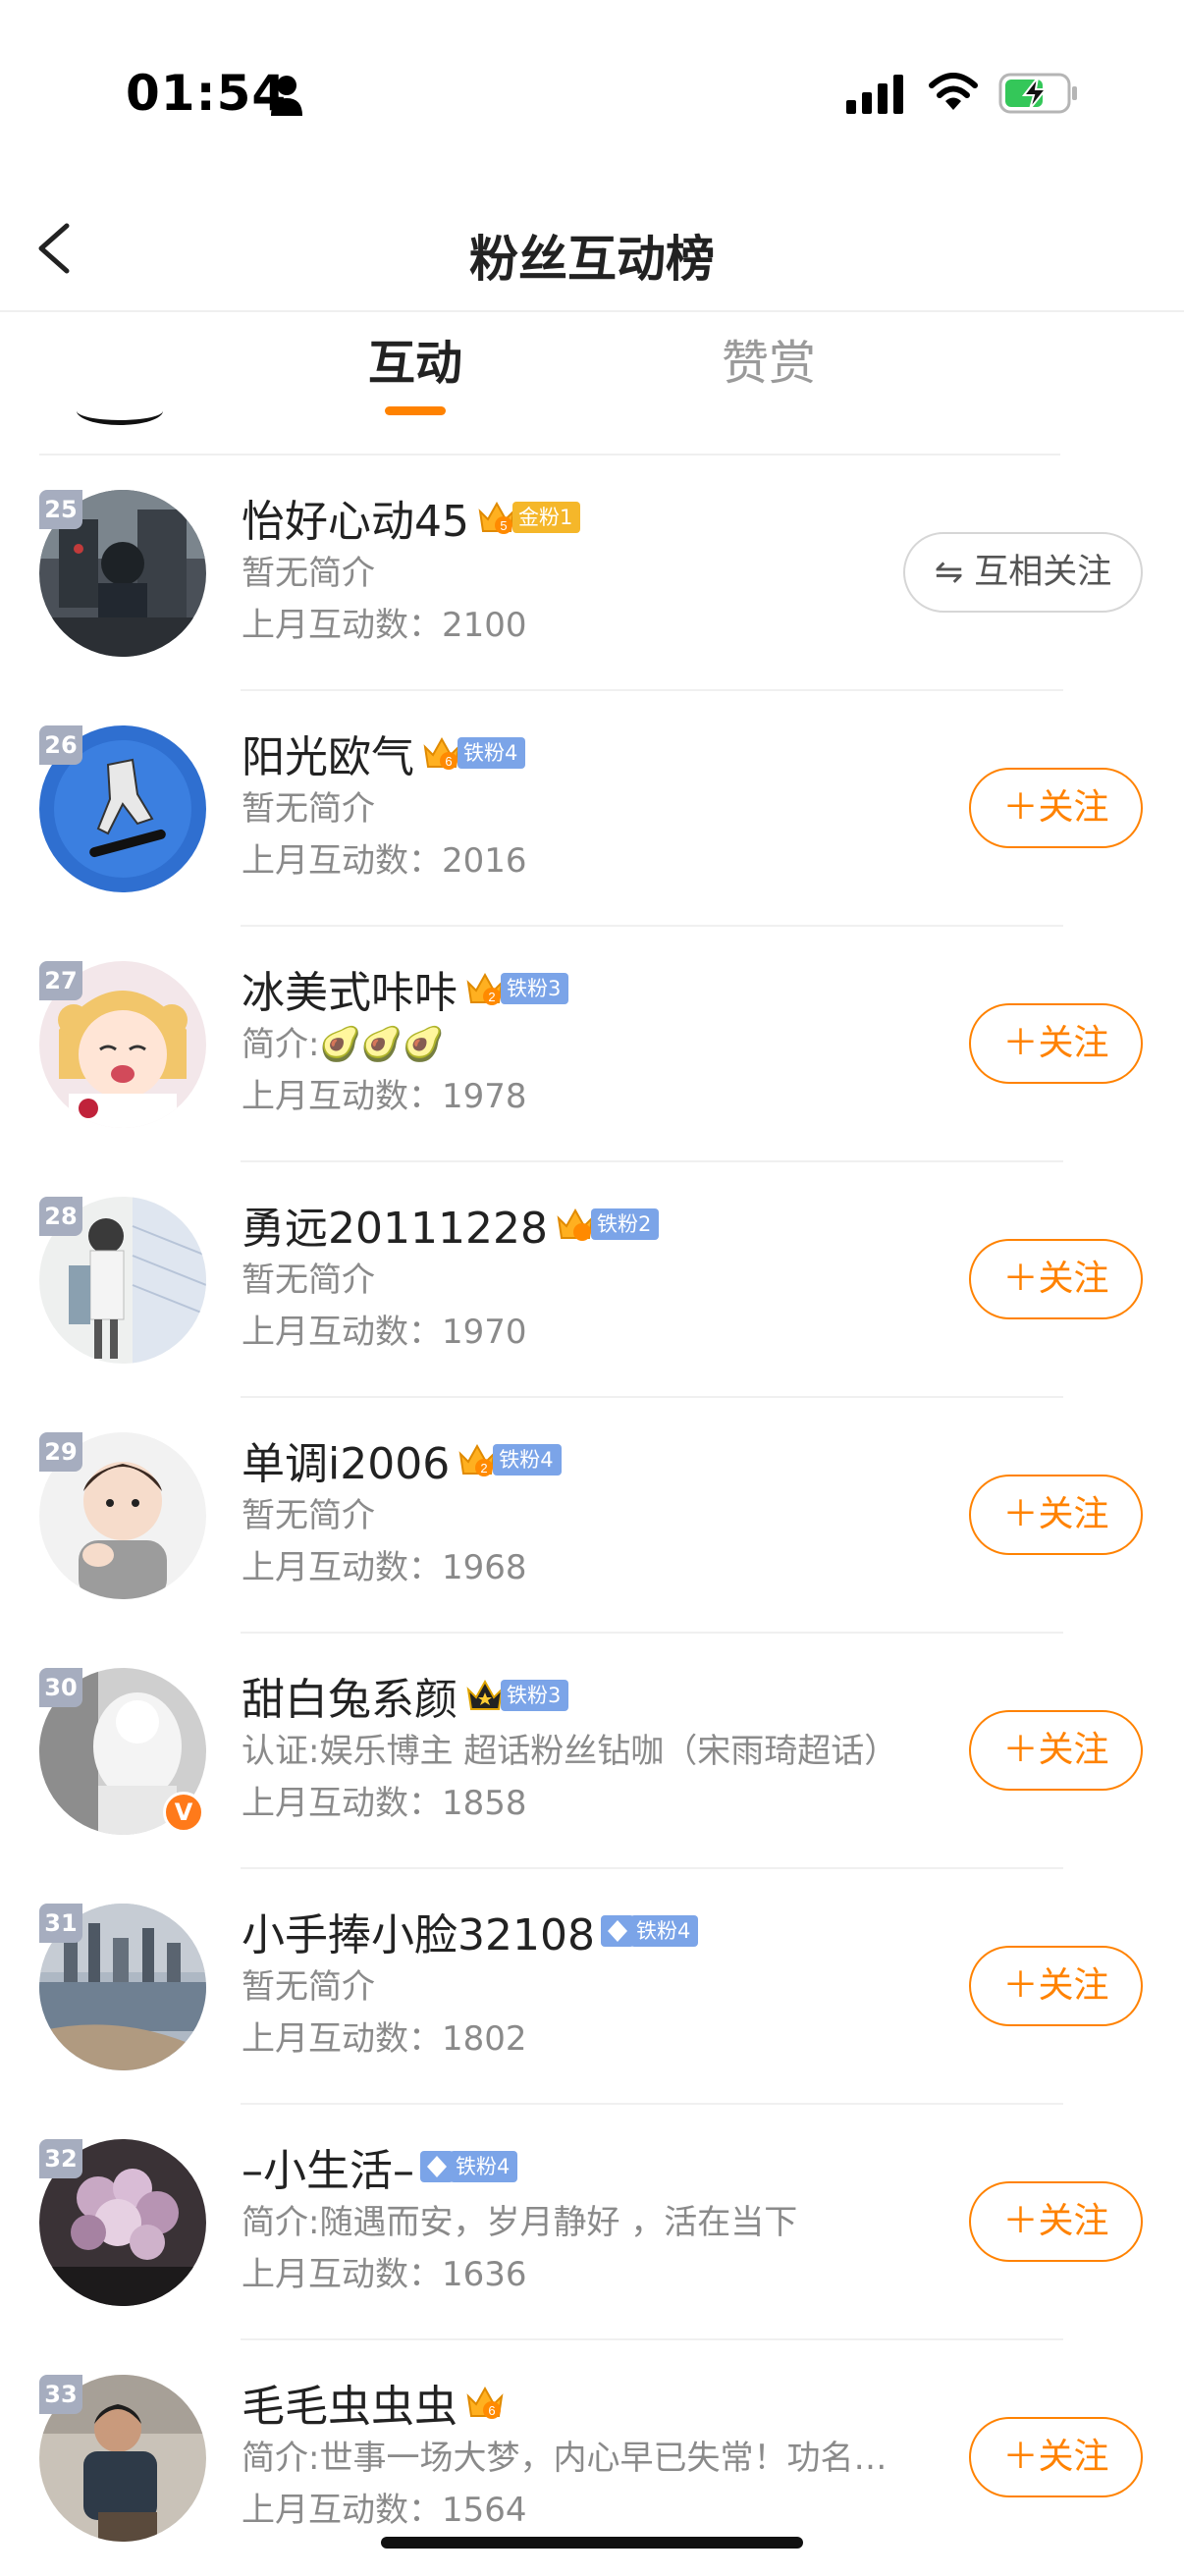 Image resolution: width=1184 pixels, height=2576 pixels. I want to click on rank-badge: 33, so click(60, 2394).